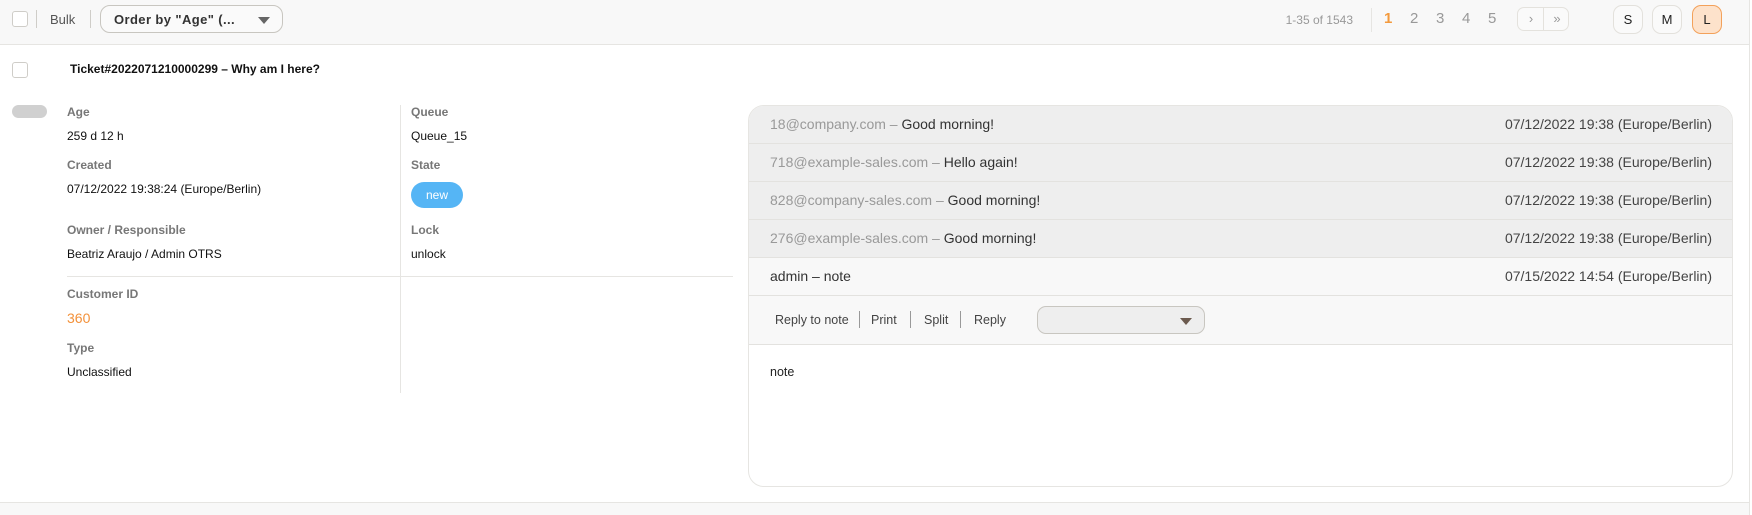 The image size is (1752, 515). What do you see at coordinates (936, 320) in the screenshot?
I see `split-button: Split` at bounding box center [936, 320].